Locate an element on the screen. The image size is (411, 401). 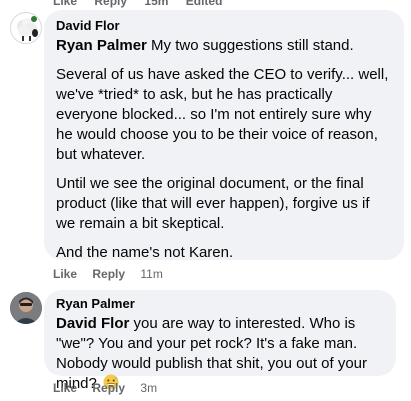
comment-author: Ryan Palmer is located at coordinates (220, 304).